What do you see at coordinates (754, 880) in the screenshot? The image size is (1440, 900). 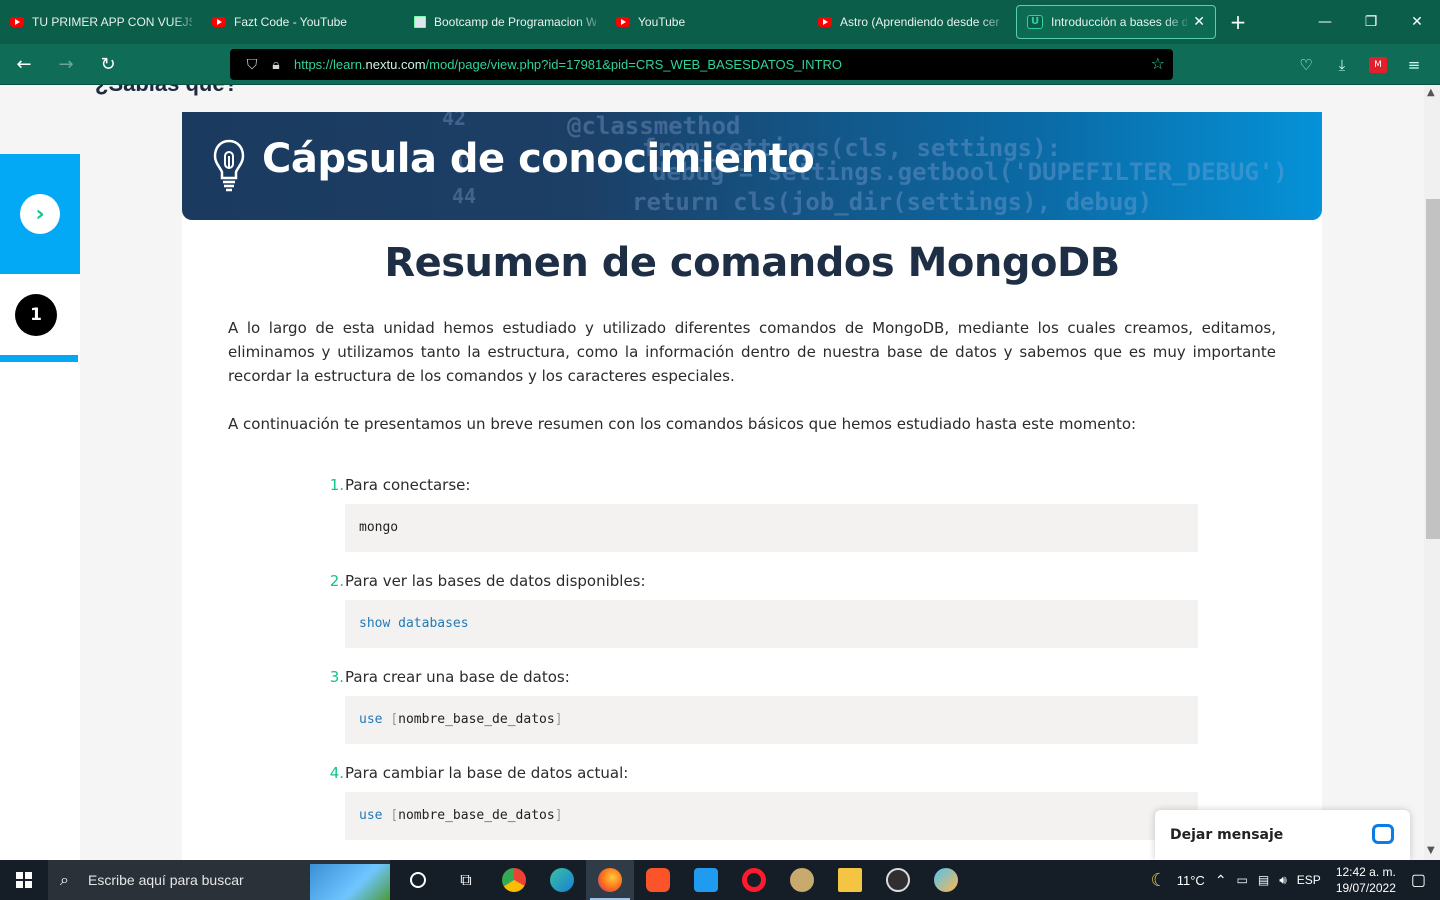 I see `opera-icon` at bounding box center [754, 880].